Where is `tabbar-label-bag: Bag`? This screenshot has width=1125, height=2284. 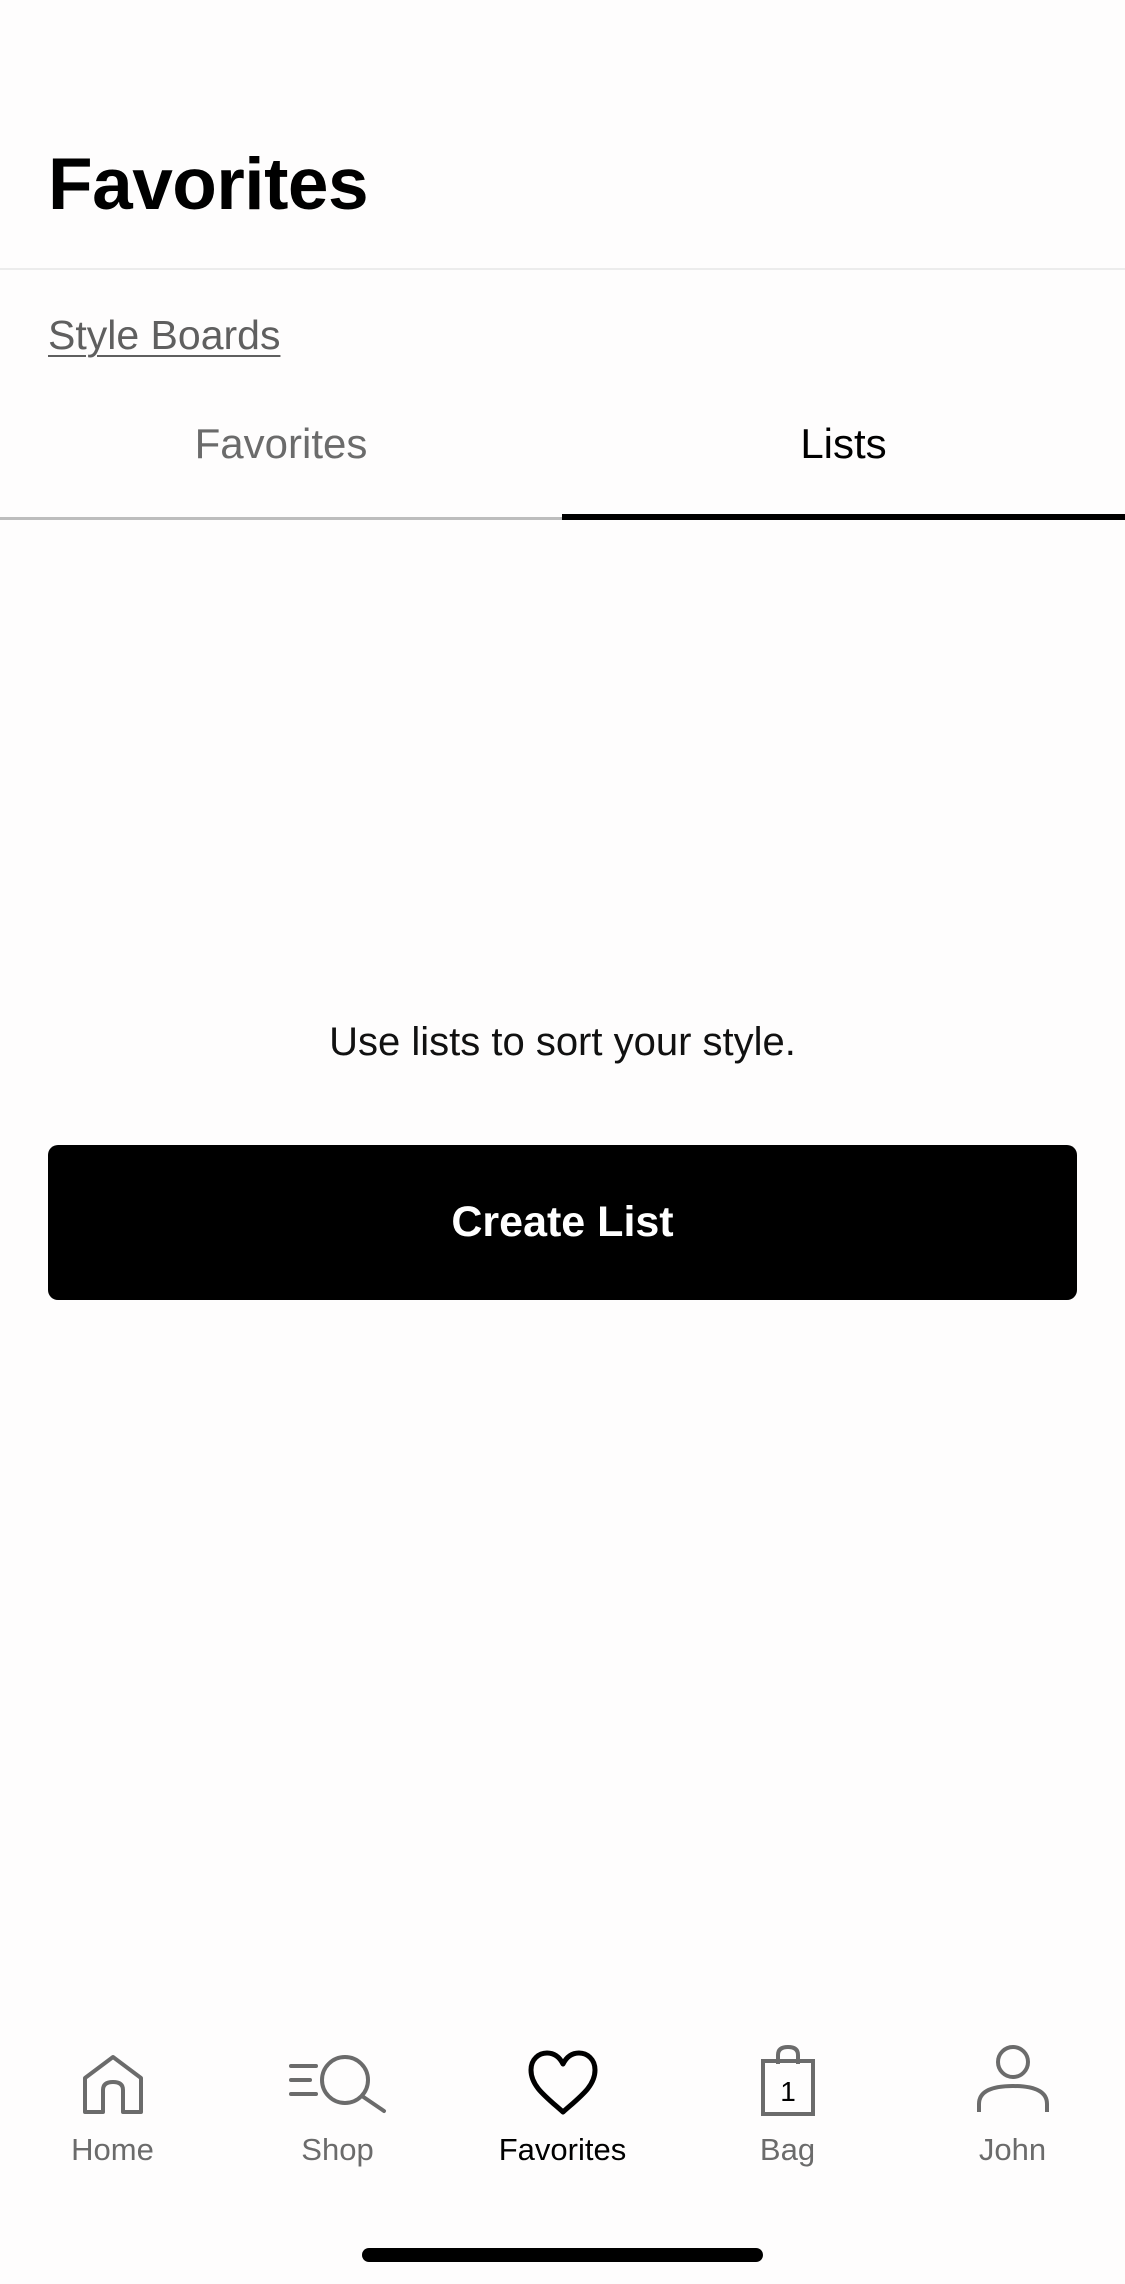
tabbar-label-bag: Bag is located at coordinates (787, 2149).